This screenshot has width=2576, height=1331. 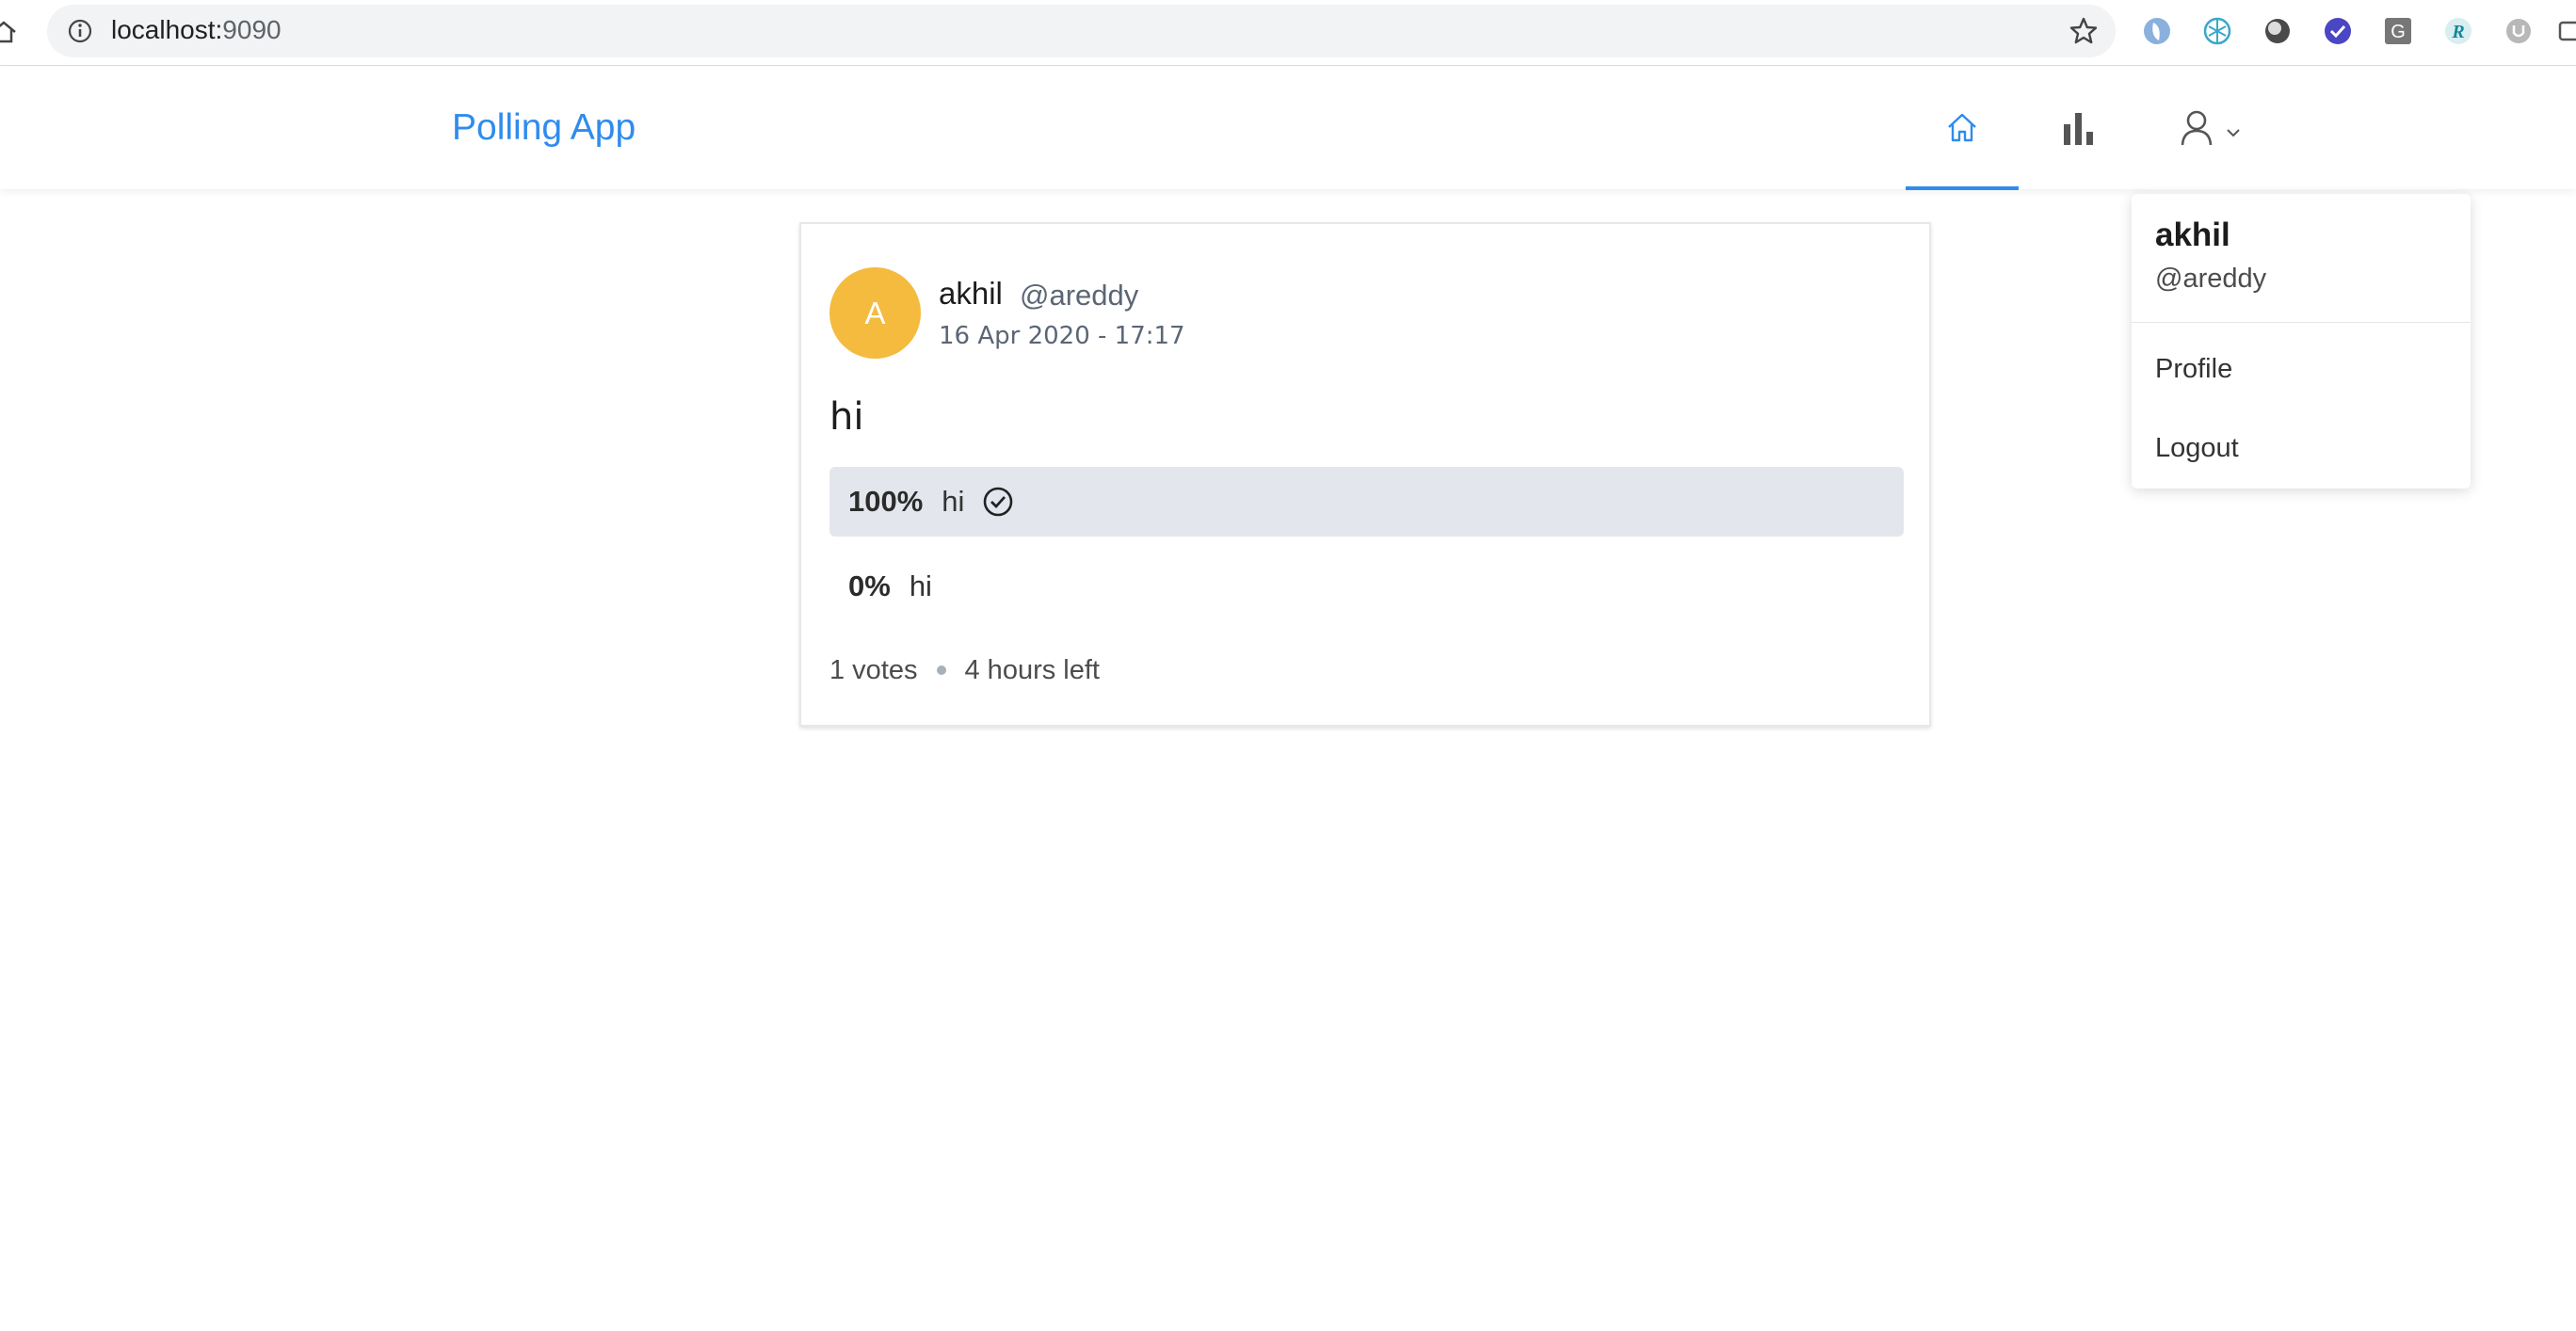 What do you see at coordinates (846, 417) in the screenshot?
I see `poll-question: hi` at bounding box center [846, 417].